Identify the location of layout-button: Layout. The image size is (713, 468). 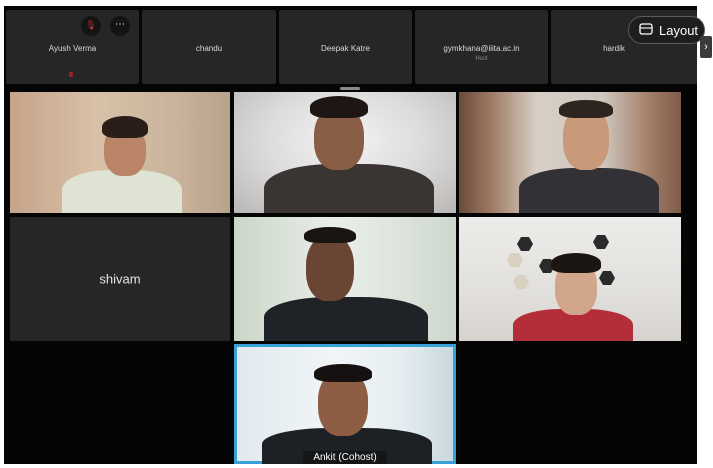
(666, 30).